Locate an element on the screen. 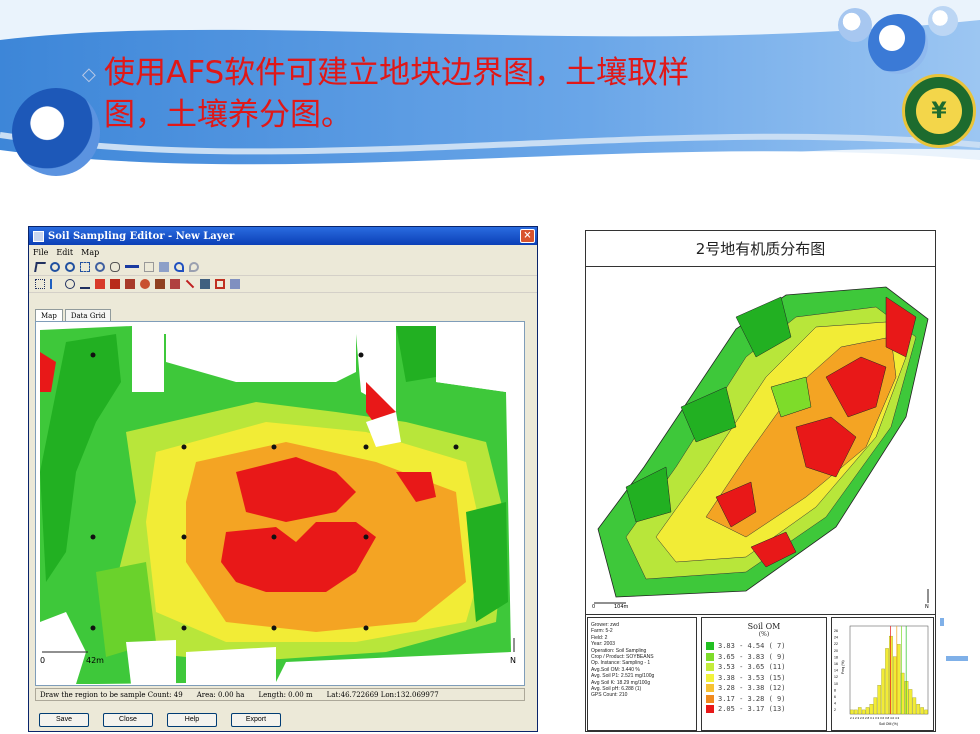 This screenshot has width=980, height=734. legend-row: 3.38 - 3.53 (15) is located at coordinates (764, 678).